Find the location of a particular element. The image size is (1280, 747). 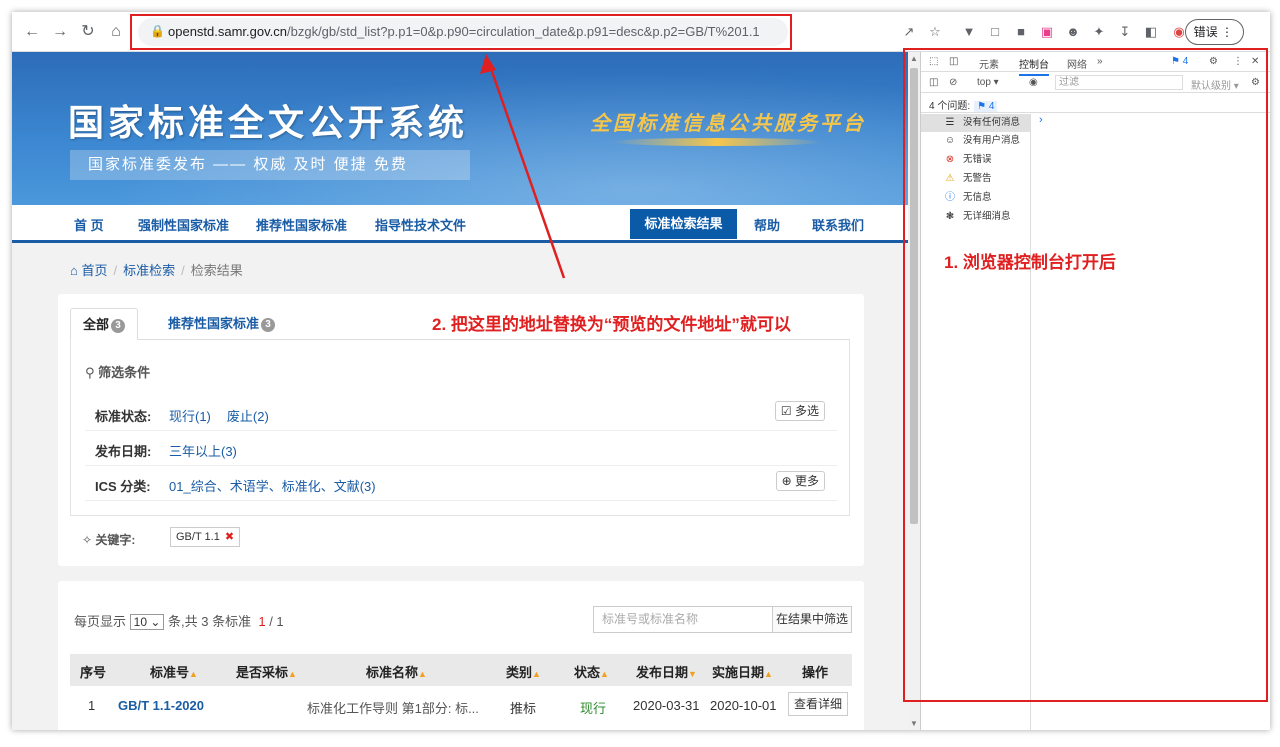

per-page-suffix: 条,共 3 条标准 is located at coordinates (210, 621).